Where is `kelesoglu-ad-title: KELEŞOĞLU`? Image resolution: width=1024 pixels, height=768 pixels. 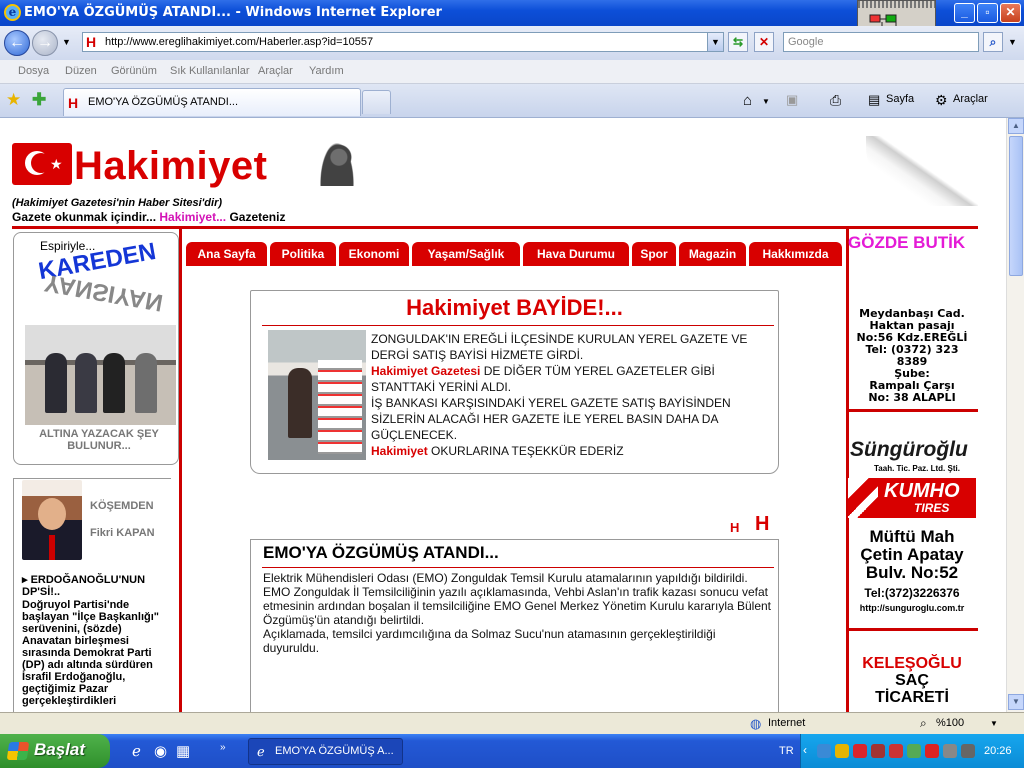 kelesoglu-ad-title: KELEŞOĞLU is located at coordinates (912, 664).